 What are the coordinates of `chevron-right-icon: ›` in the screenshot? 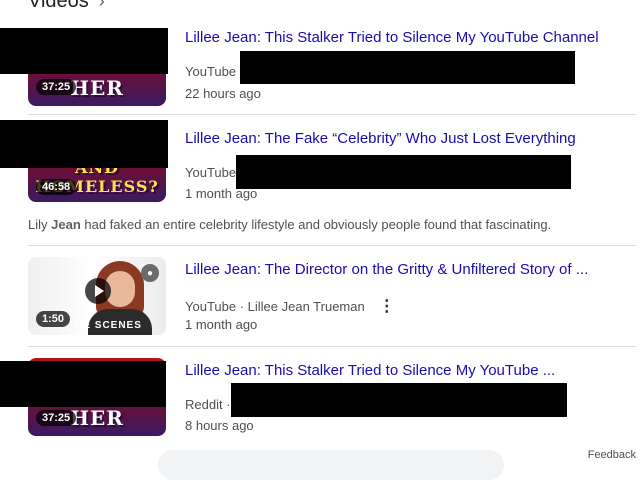 It's located at (101, 5).